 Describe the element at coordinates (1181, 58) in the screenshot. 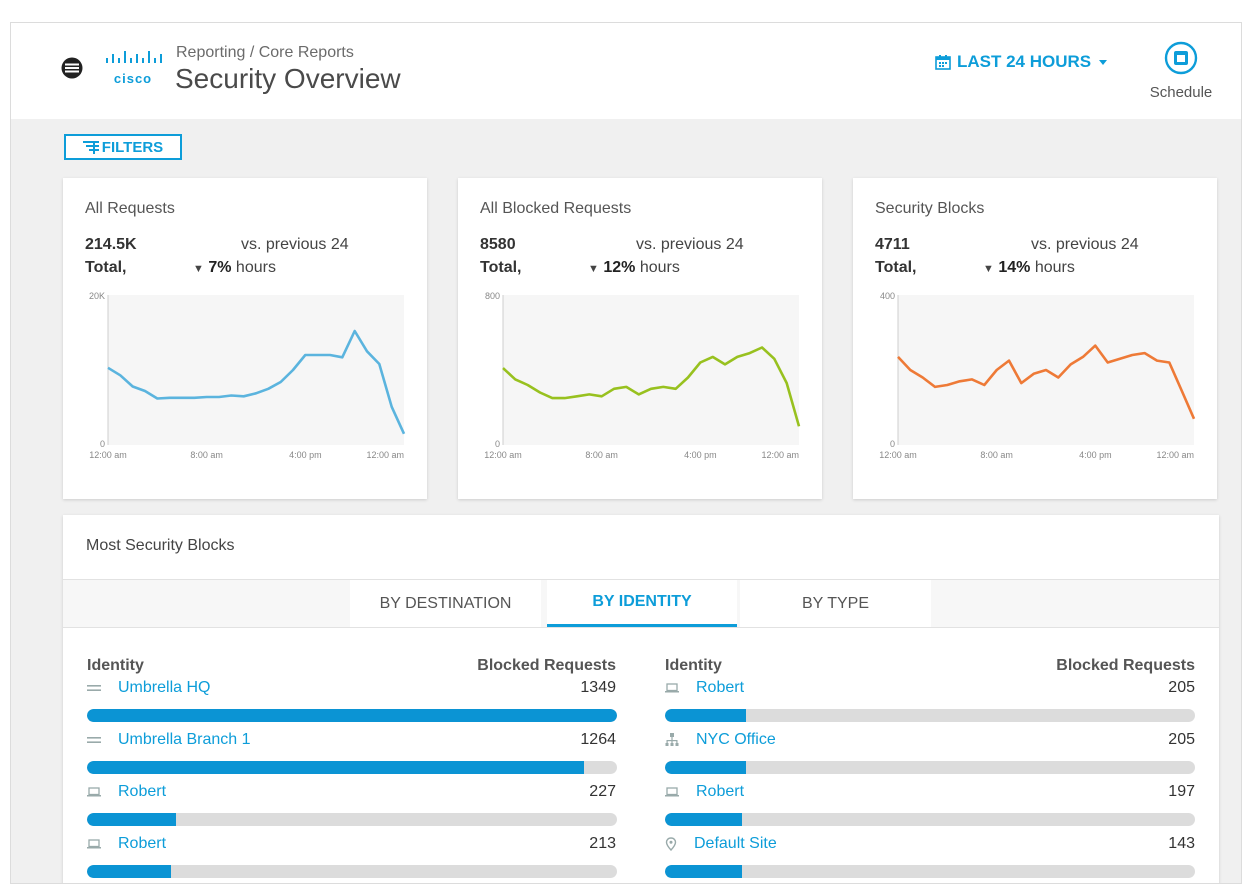

I see `schedule-icon` at that location.